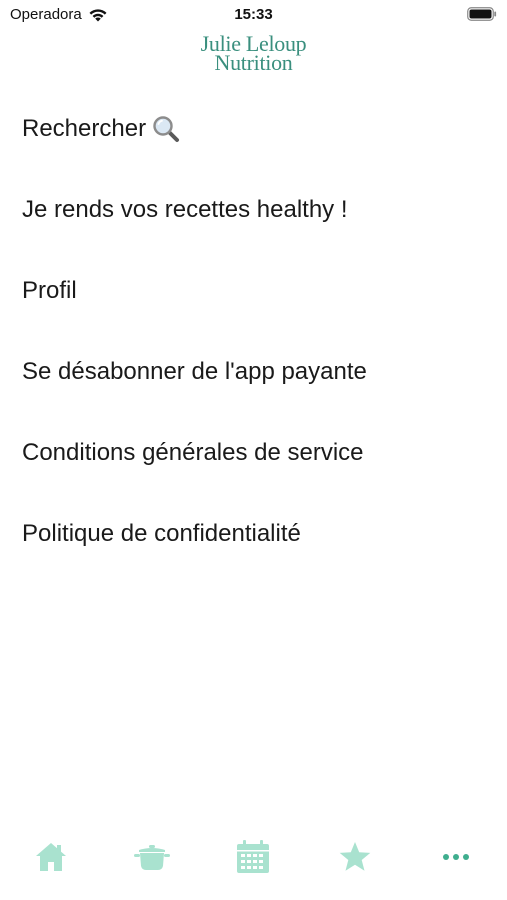  What do you see at coordinates (84, 128) in the screenshot?
I see `menu-item-label: Rechercher` at bounding box center [84, 128].